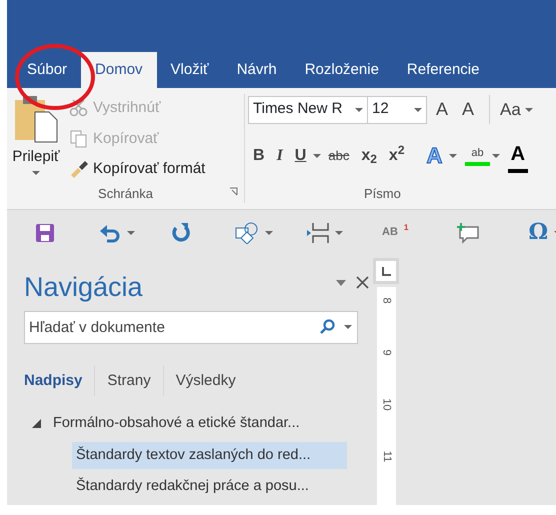  I want to click on shapes-icon, so click(247, 233).